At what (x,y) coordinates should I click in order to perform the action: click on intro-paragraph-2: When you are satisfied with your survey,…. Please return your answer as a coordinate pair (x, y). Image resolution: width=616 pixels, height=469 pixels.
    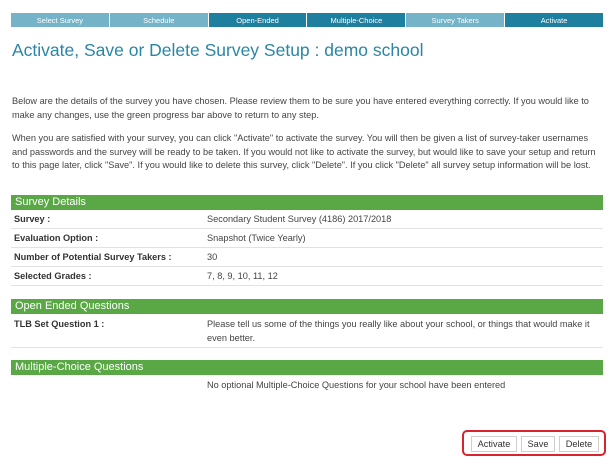
    Looking at the image, I should click on (304, 151).